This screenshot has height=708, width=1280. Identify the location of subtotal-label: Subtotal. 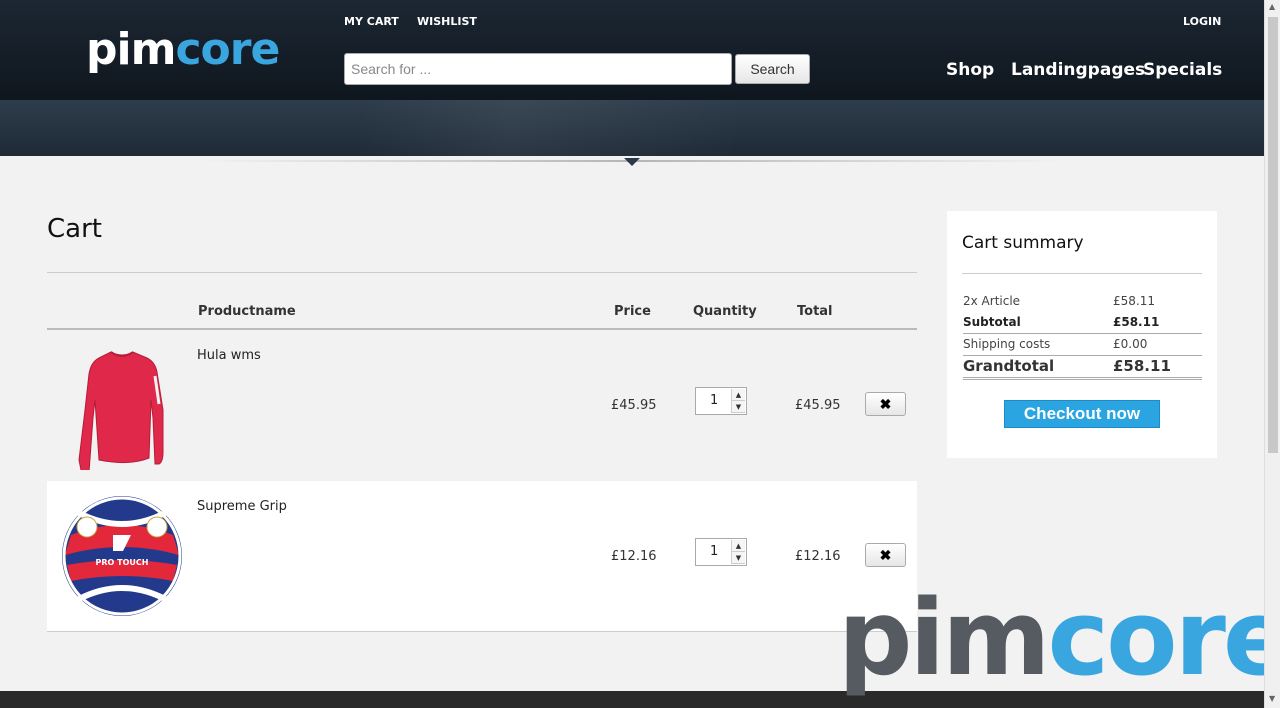
(992, 322).